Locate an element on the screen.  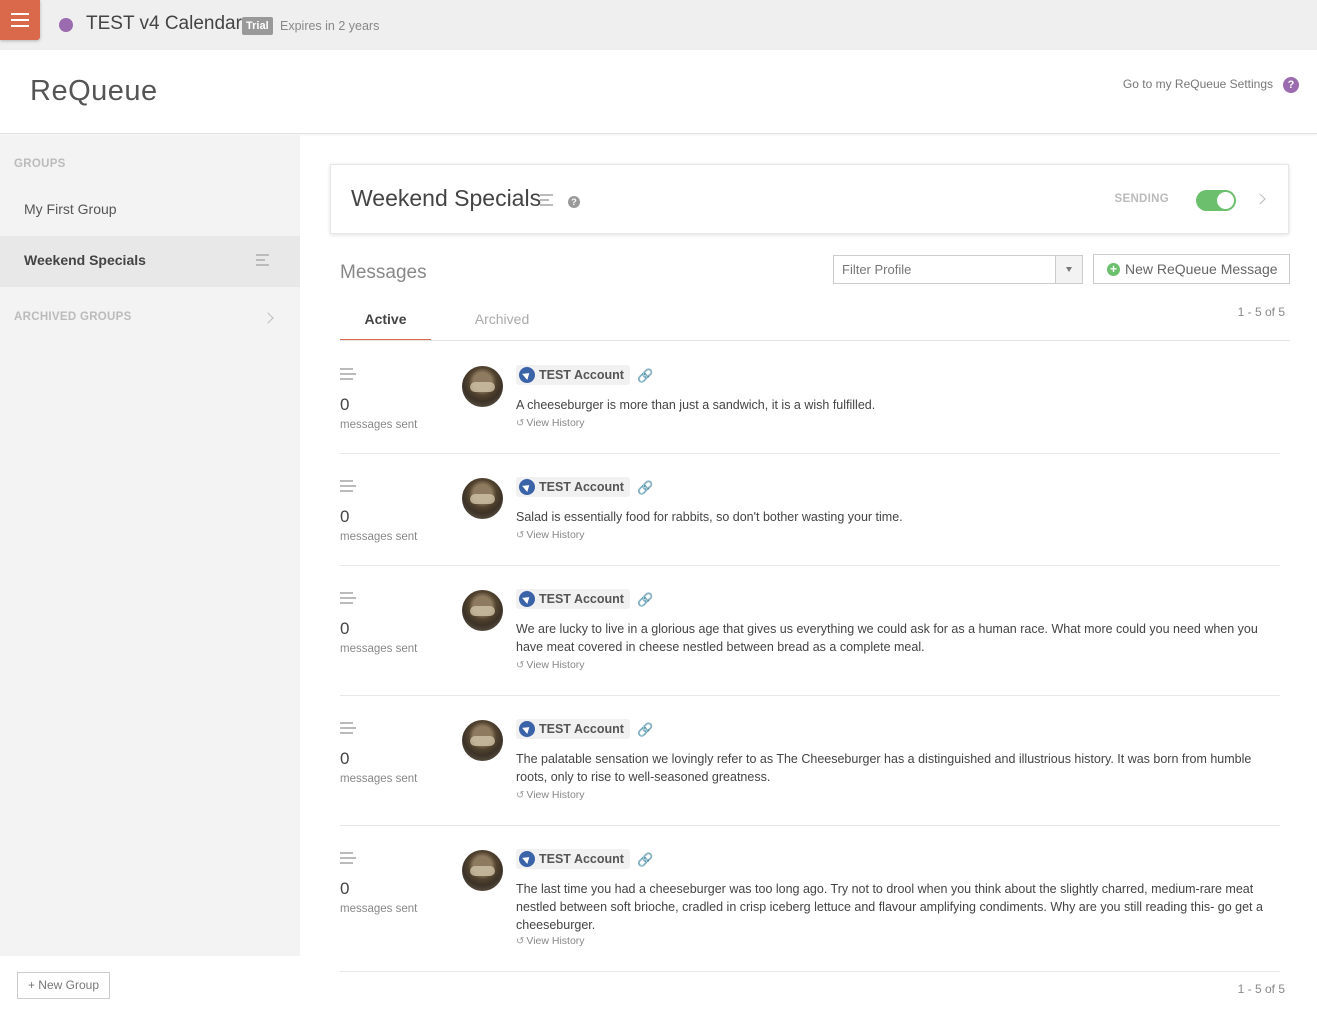
new-requeue-message-button: + New ReQueue Message is located at coordinates (1191, 269).